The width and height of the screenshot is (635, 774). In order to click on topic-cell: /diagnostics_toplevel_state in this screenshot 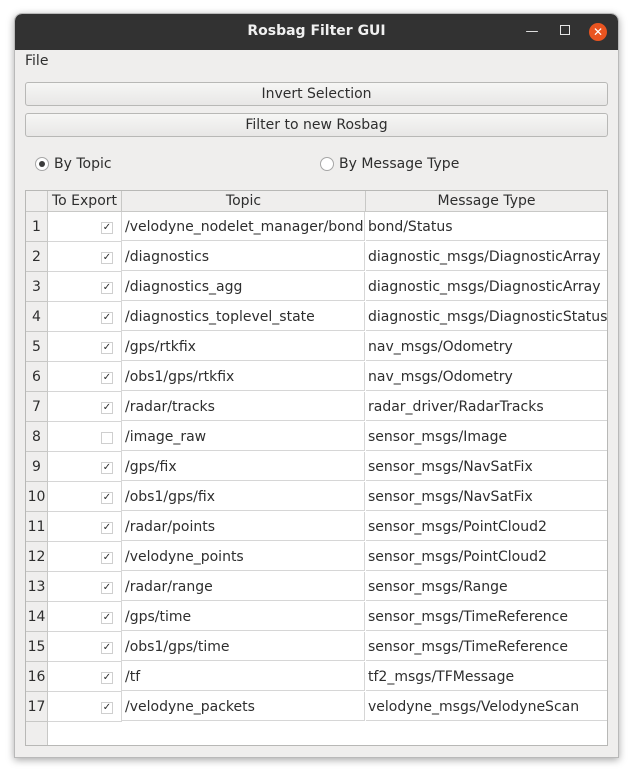, I will do `click(243, 316)`.